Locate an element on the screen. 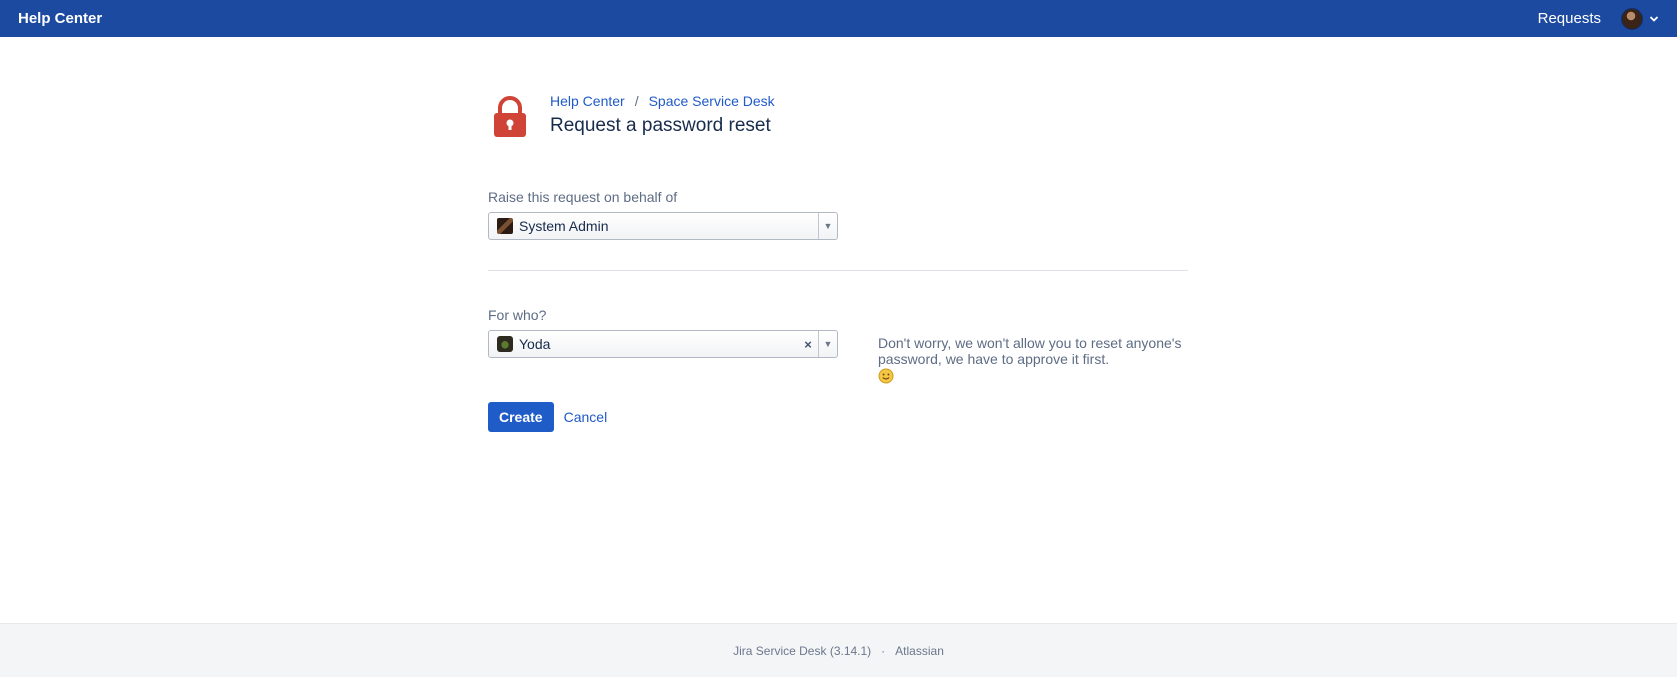  smiley-icon is located at coordinates (886, 376).